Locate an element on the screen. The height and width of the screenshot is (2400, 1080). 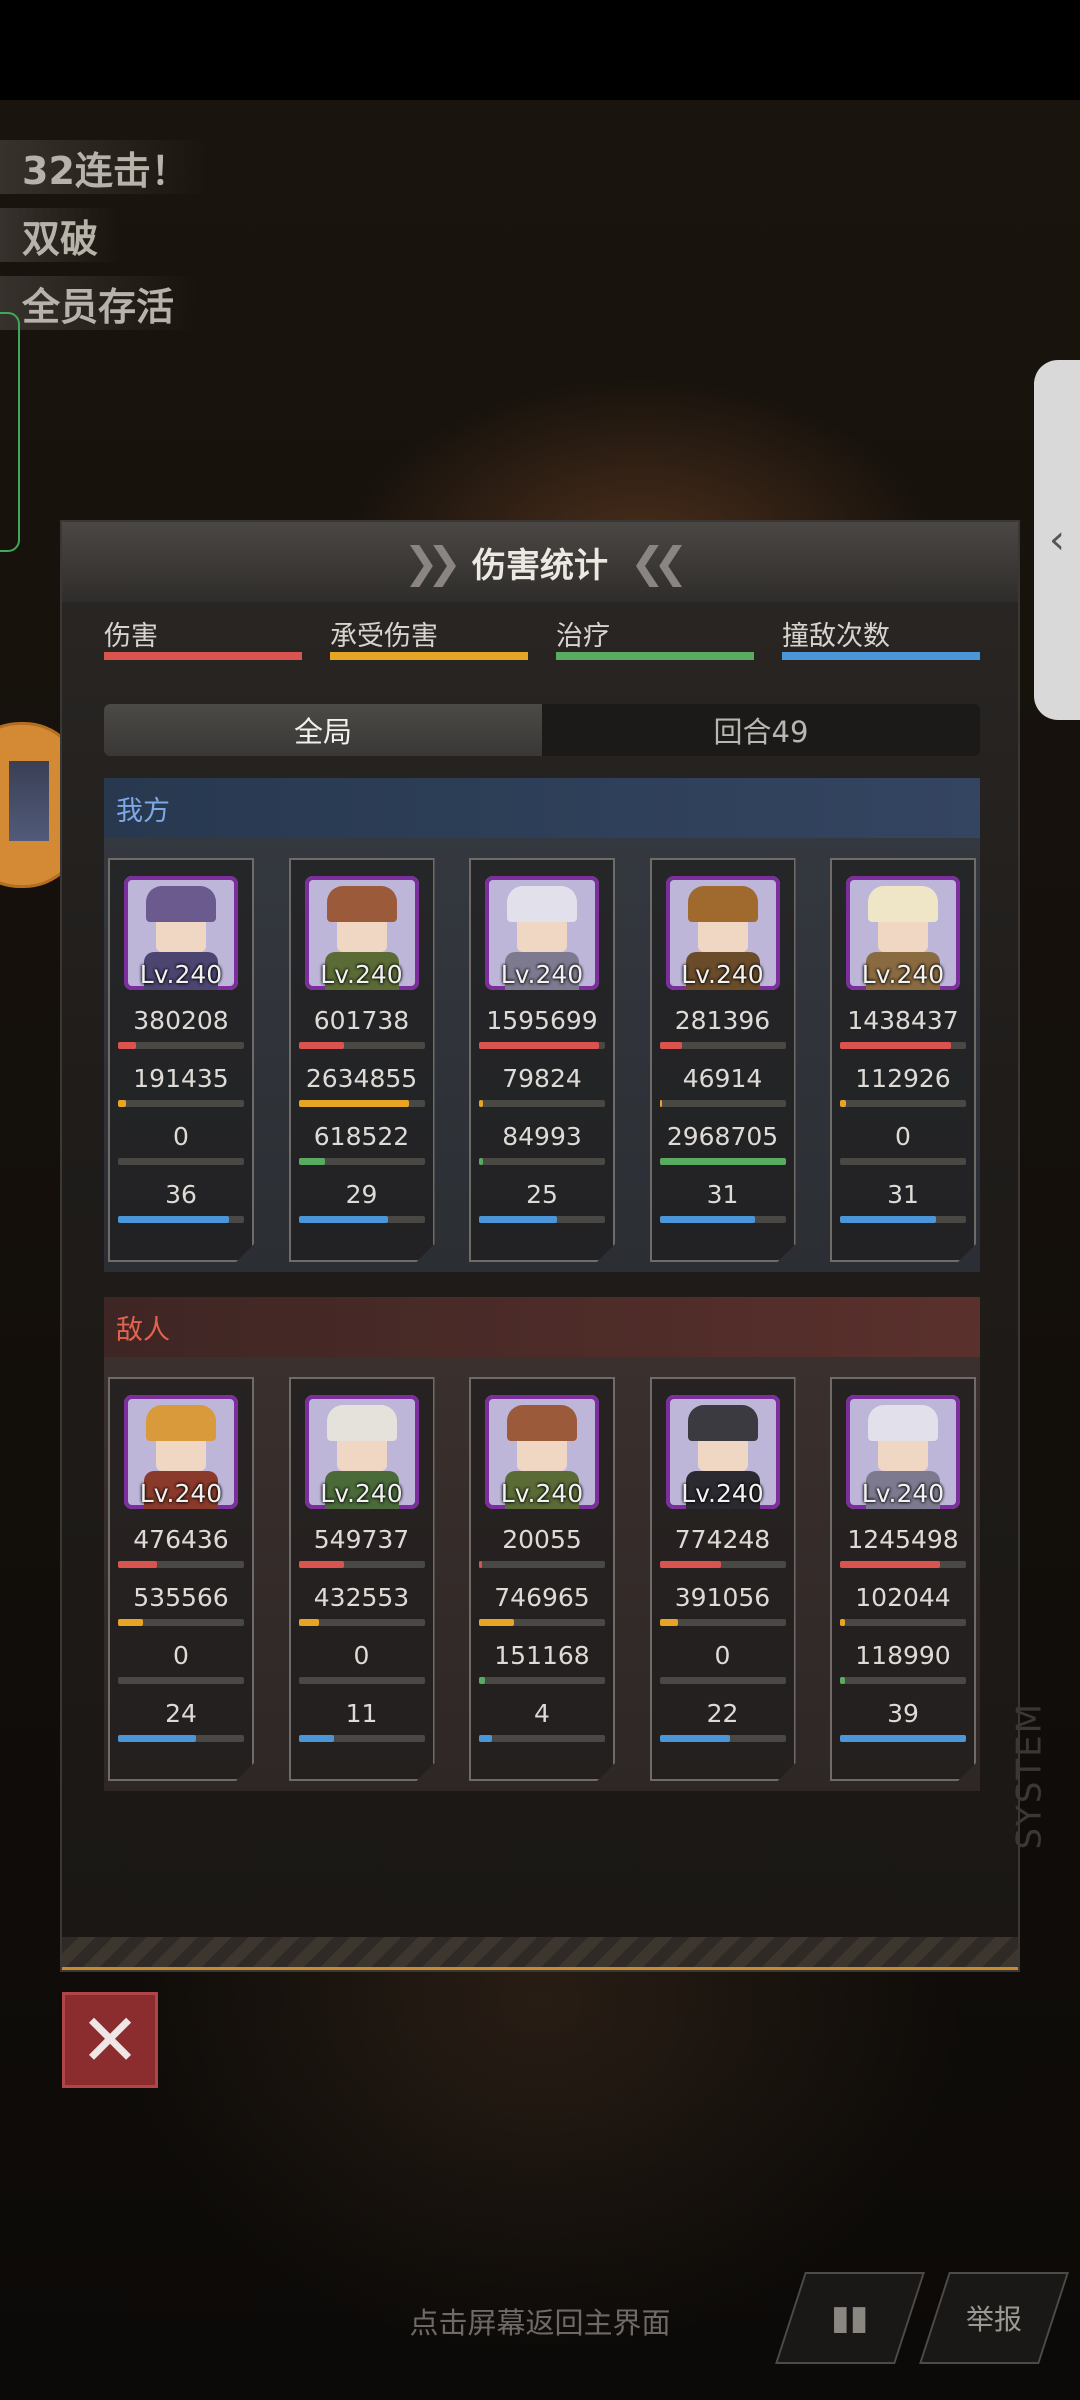
unit-card: Lv.240 774248 391056 0 22 is located at coordinates (723, 1579).